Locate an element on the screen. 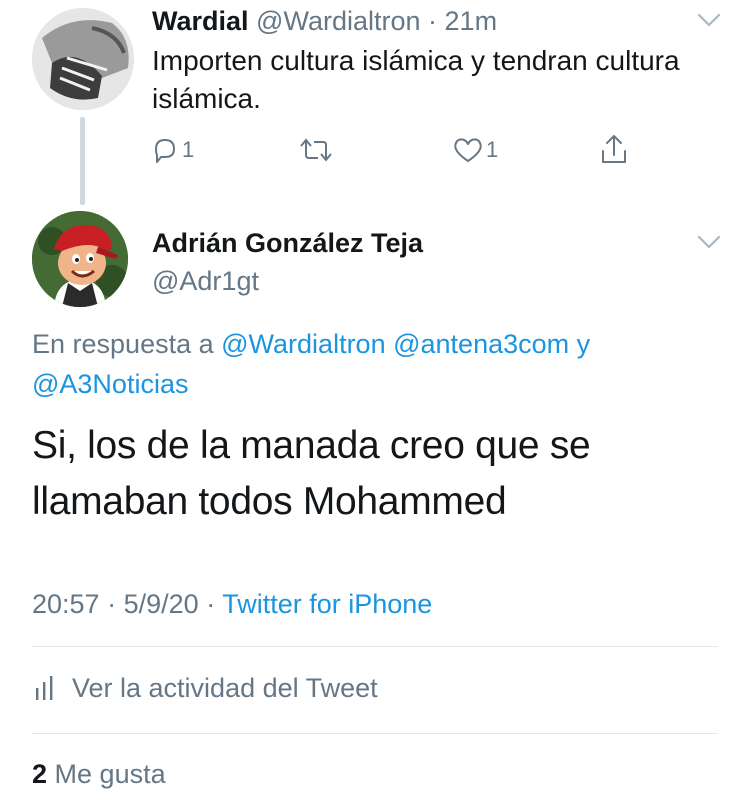 The width and height of the screenshot is (750, 806). parent-tweet-header: Wardial @Wardialtron · 21m is located at coordinates (324, 21).